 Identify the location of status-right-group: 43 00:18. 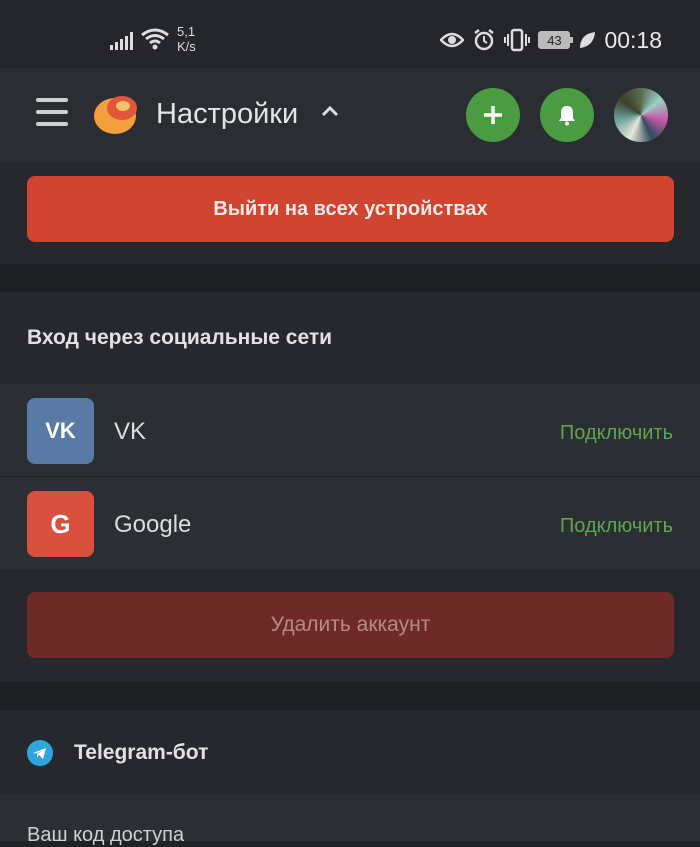
(551, 40).